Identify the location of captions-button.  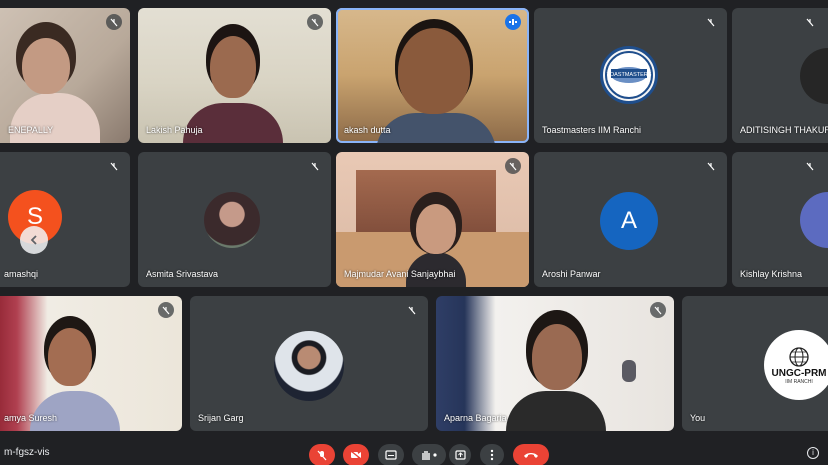
(391, 454).